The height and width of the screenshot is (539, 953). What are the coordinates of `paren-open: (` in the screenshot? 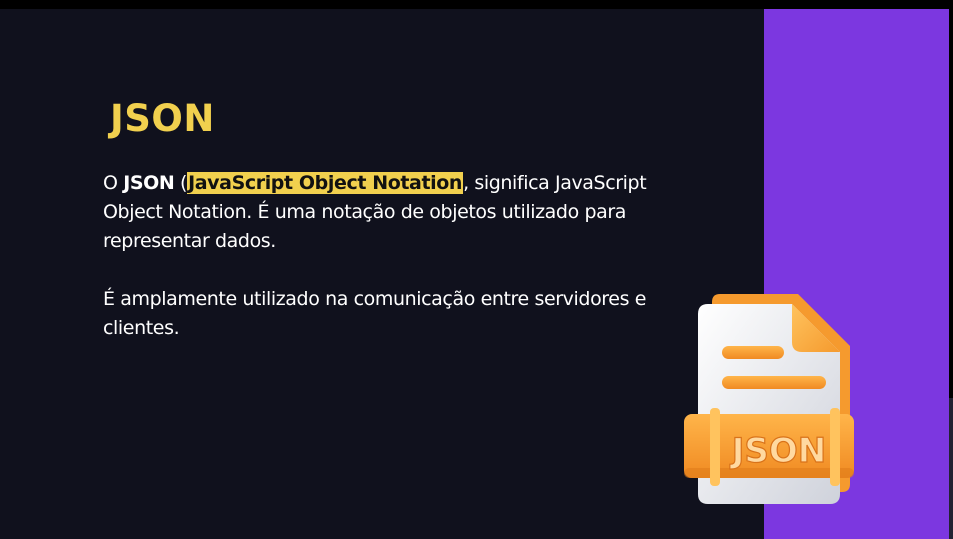 It's located at (181, 183).